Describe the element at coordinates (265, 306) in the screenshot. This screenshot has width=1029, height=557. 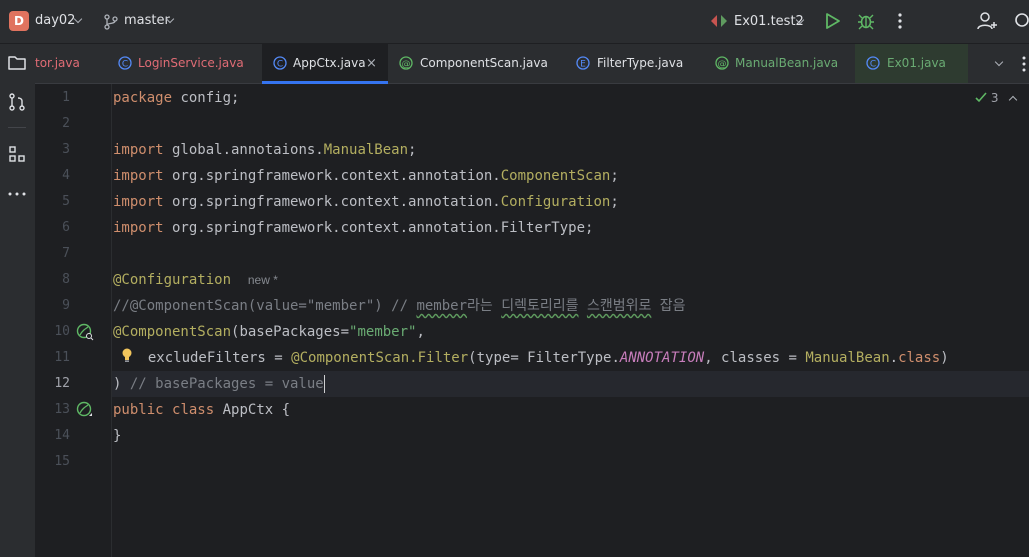
I see `comment: //@ComponentScan(value="member") //` at that location.